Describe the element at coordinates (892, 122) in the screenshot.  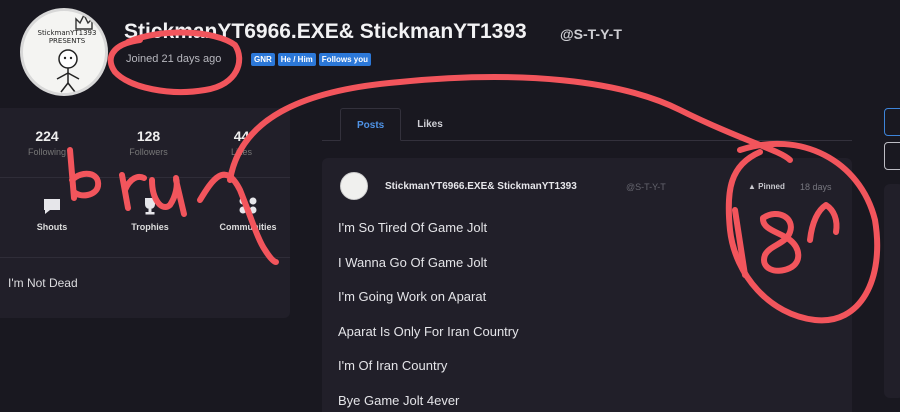
I see `follow-button-partial` at that location.